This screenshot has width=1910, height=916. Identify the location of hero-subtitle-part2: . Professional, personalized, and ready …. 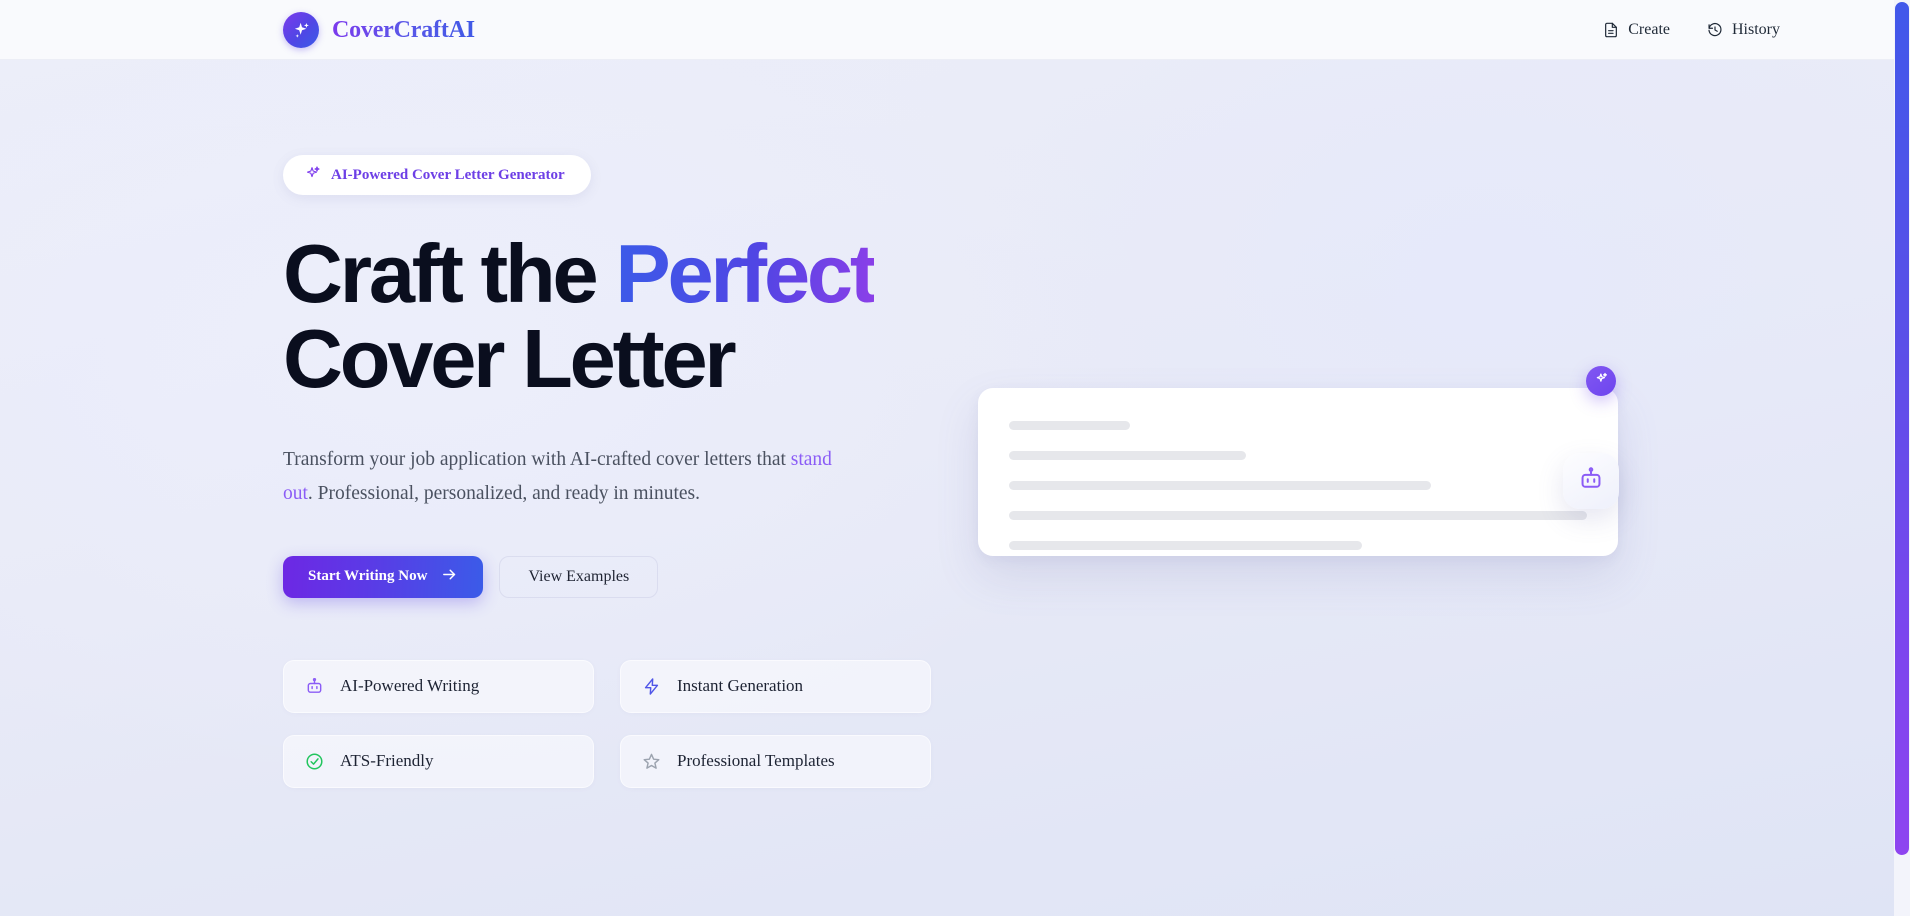
(503, 494).